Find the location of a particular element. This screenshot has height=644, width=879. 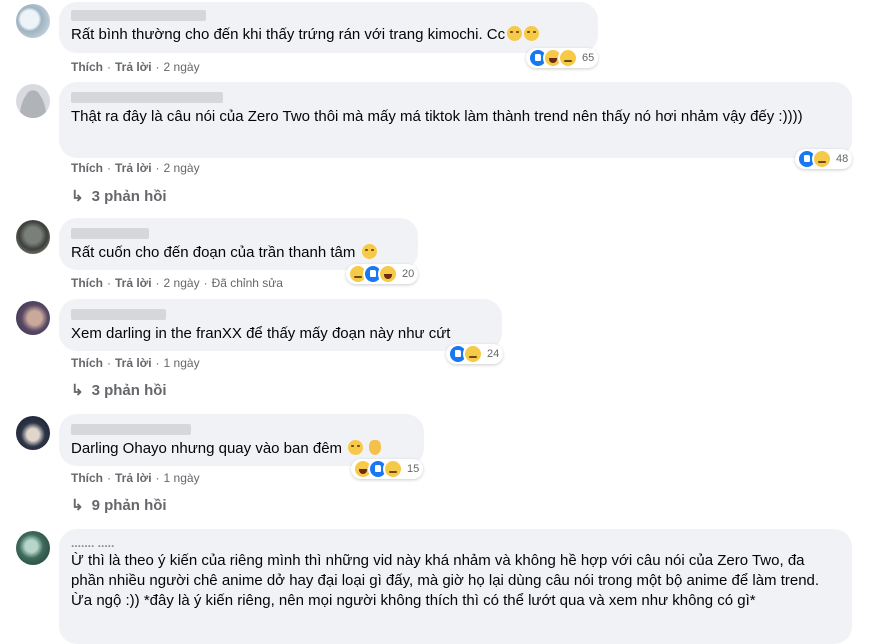

reaction-count: 65 is located at coordinates (588, 58).